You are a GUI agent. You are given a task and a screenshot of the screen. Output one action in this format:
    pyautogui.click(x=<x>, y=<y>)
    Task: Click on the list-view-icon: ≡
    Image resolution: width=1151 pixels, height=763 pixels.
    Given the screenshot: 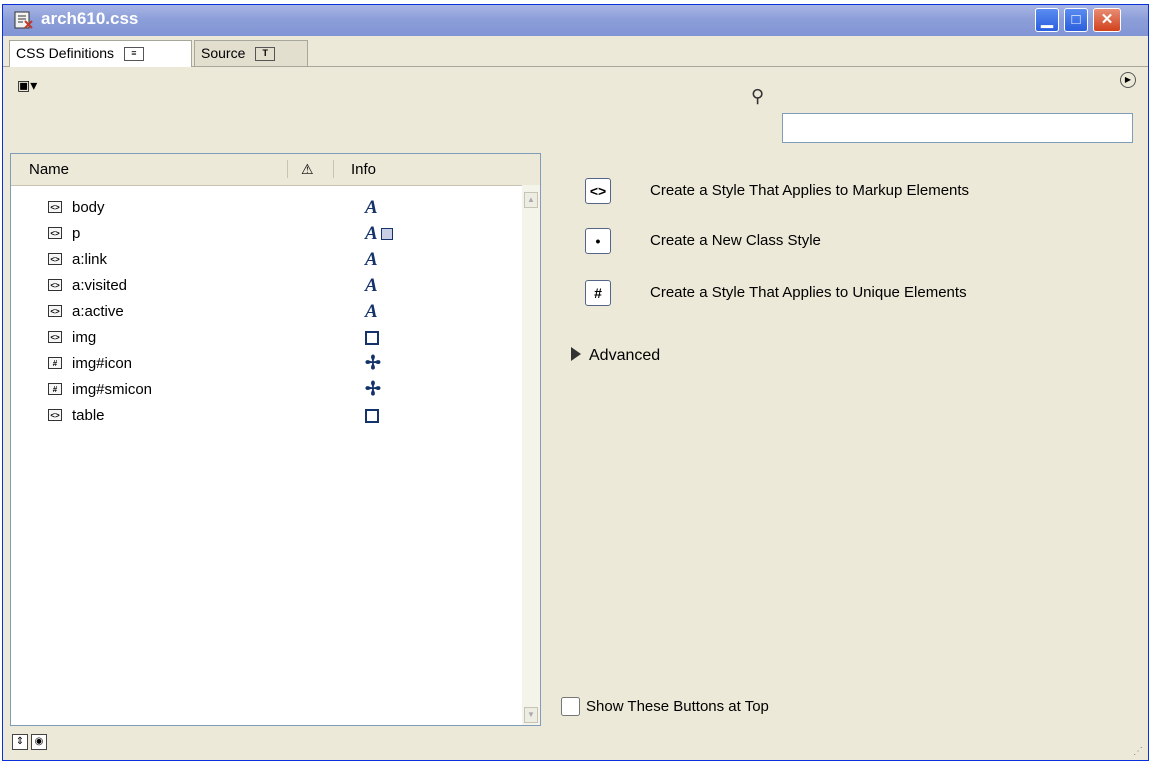 What is the action you would take?
    pyautogui.click(x=133, y=54)
    